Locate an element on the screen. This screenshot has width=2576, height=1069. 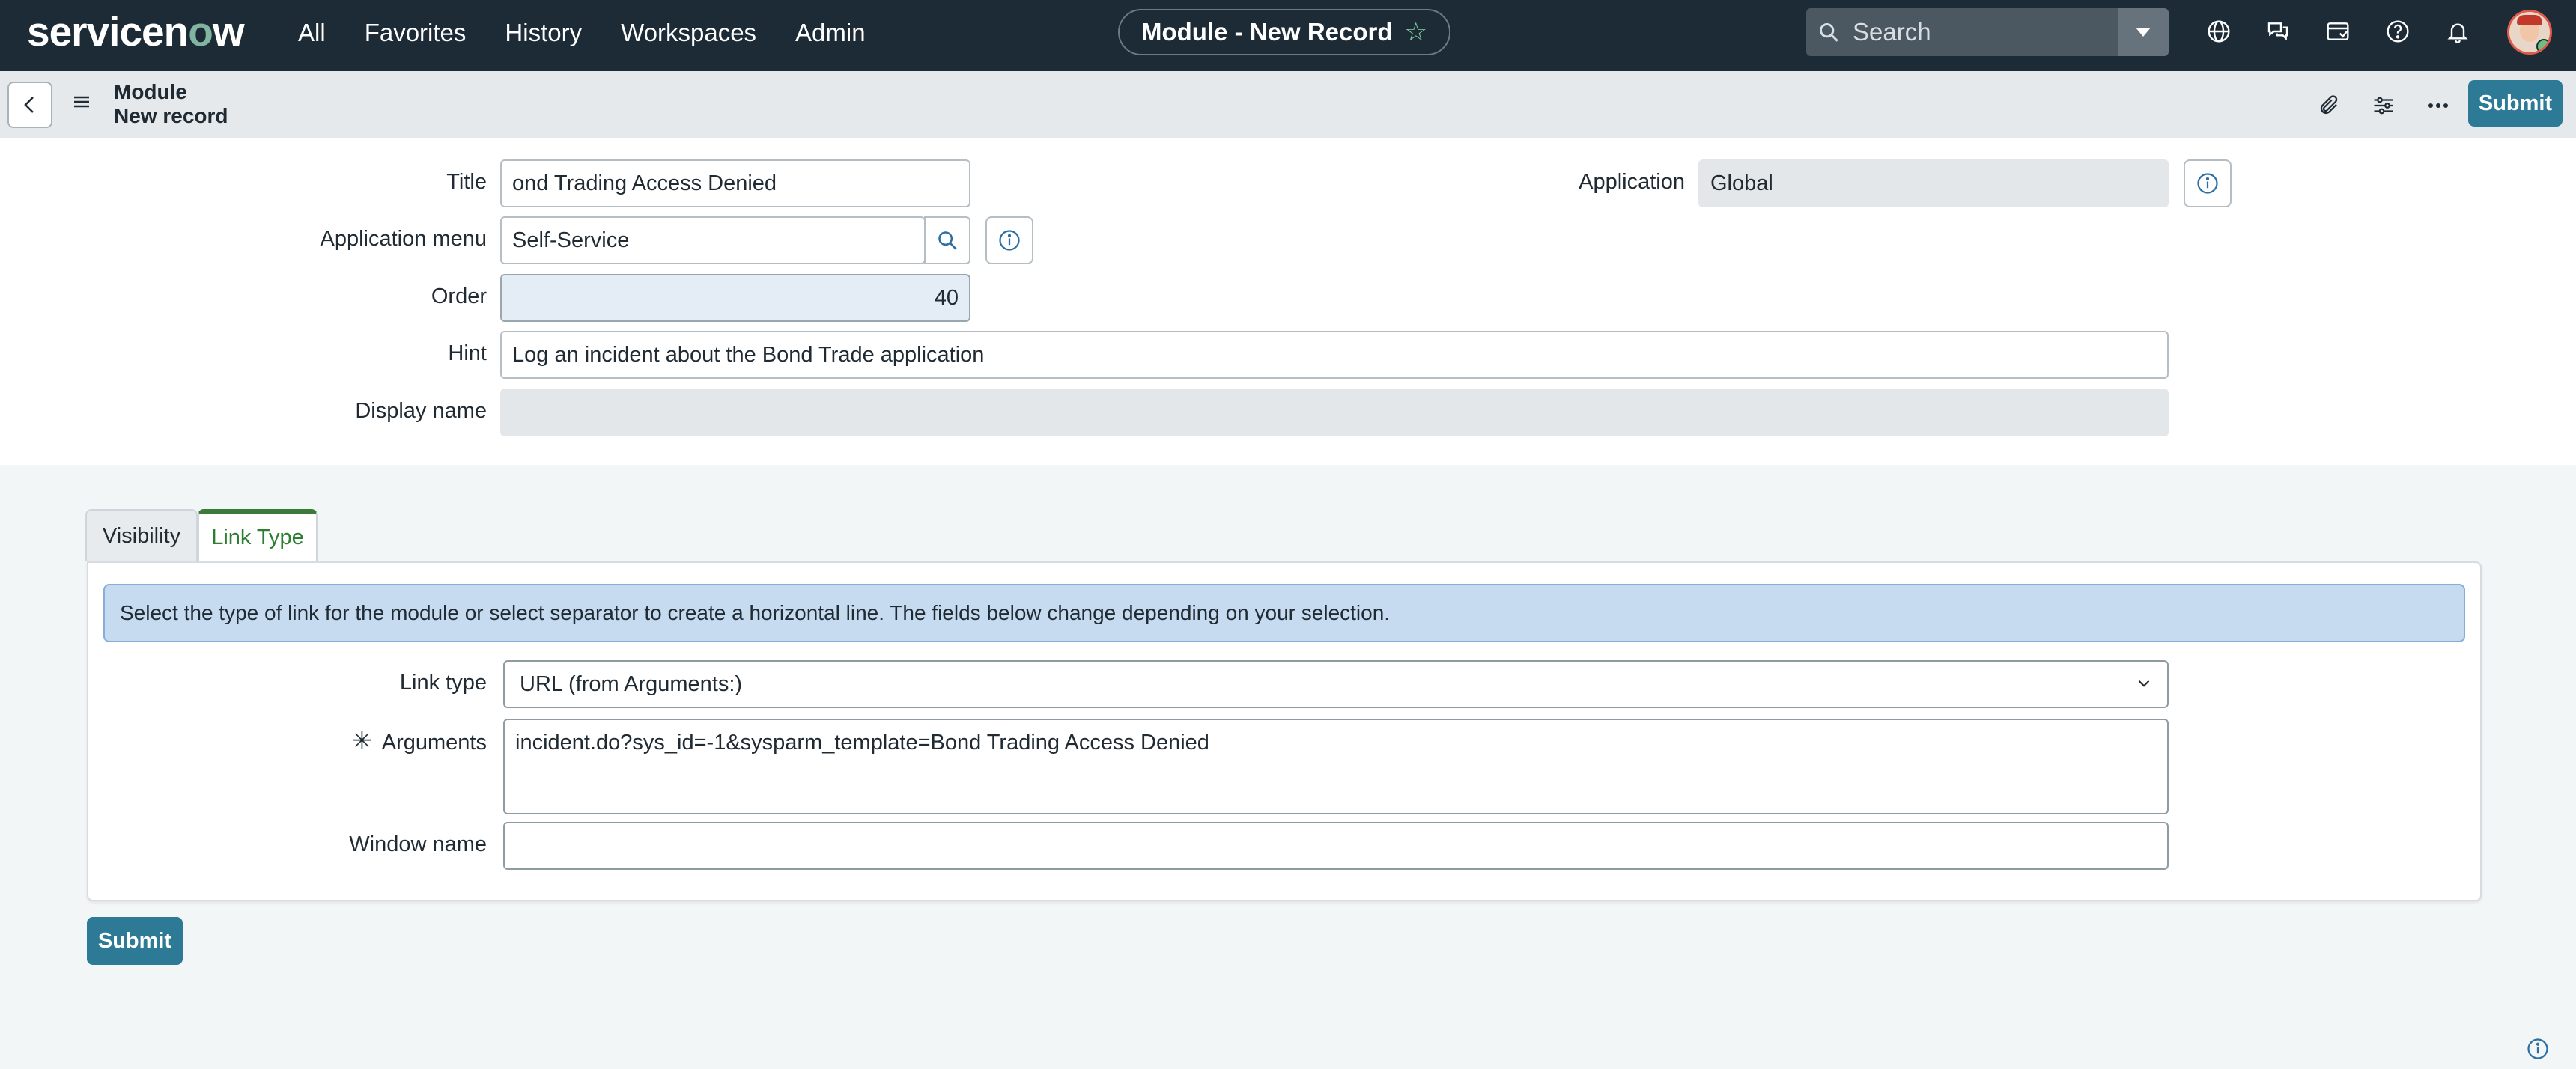
sliders-icon is located at coordinates (2383, 105).